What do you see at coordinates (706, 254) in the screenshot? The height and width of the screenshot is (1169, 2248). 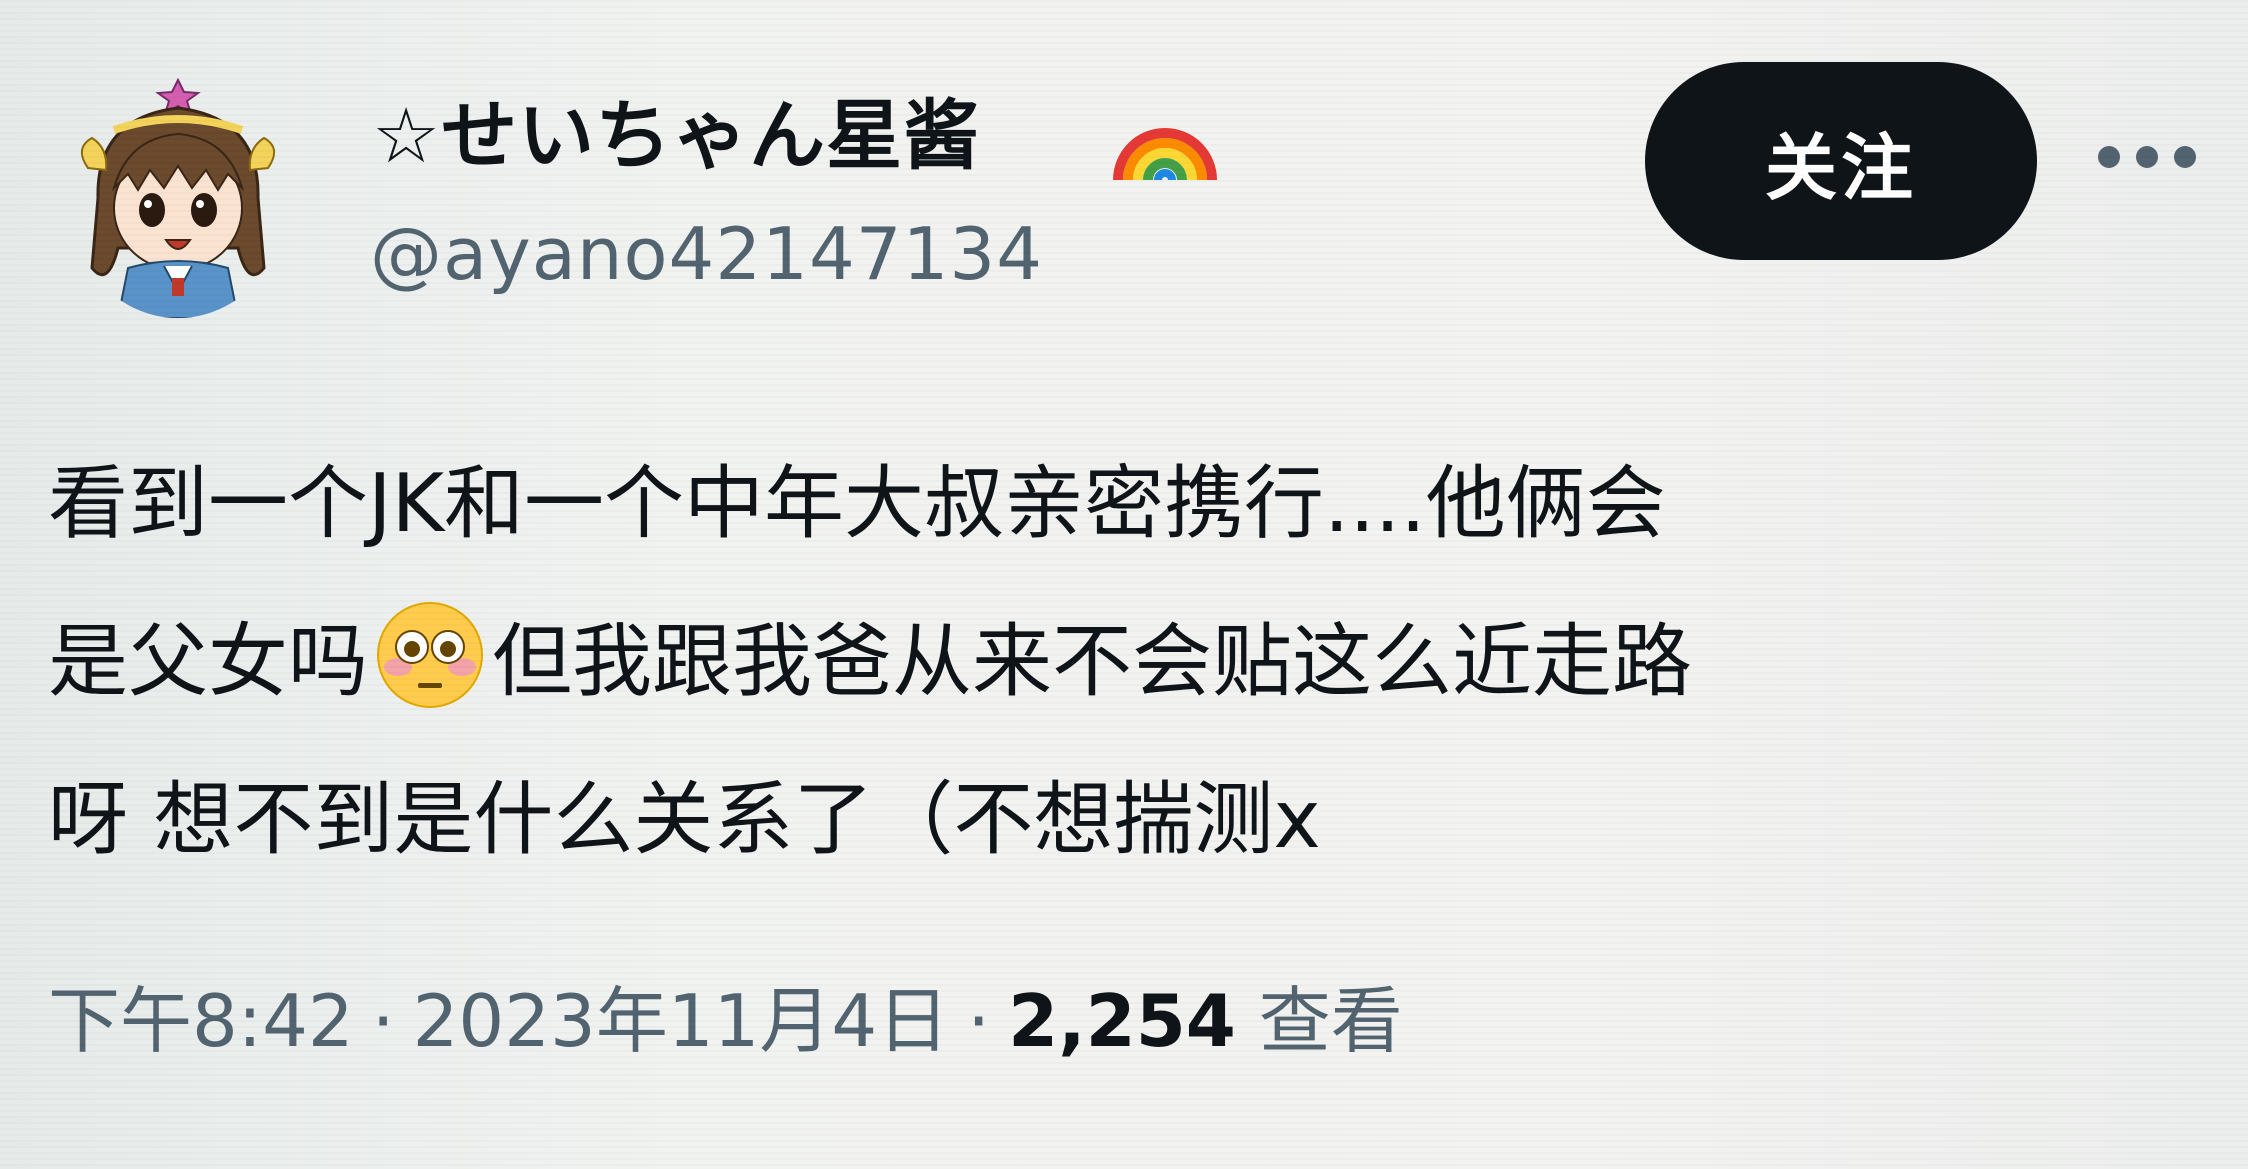 I see `user-handle: @ayano42147134` at bounding box center [706, 254].